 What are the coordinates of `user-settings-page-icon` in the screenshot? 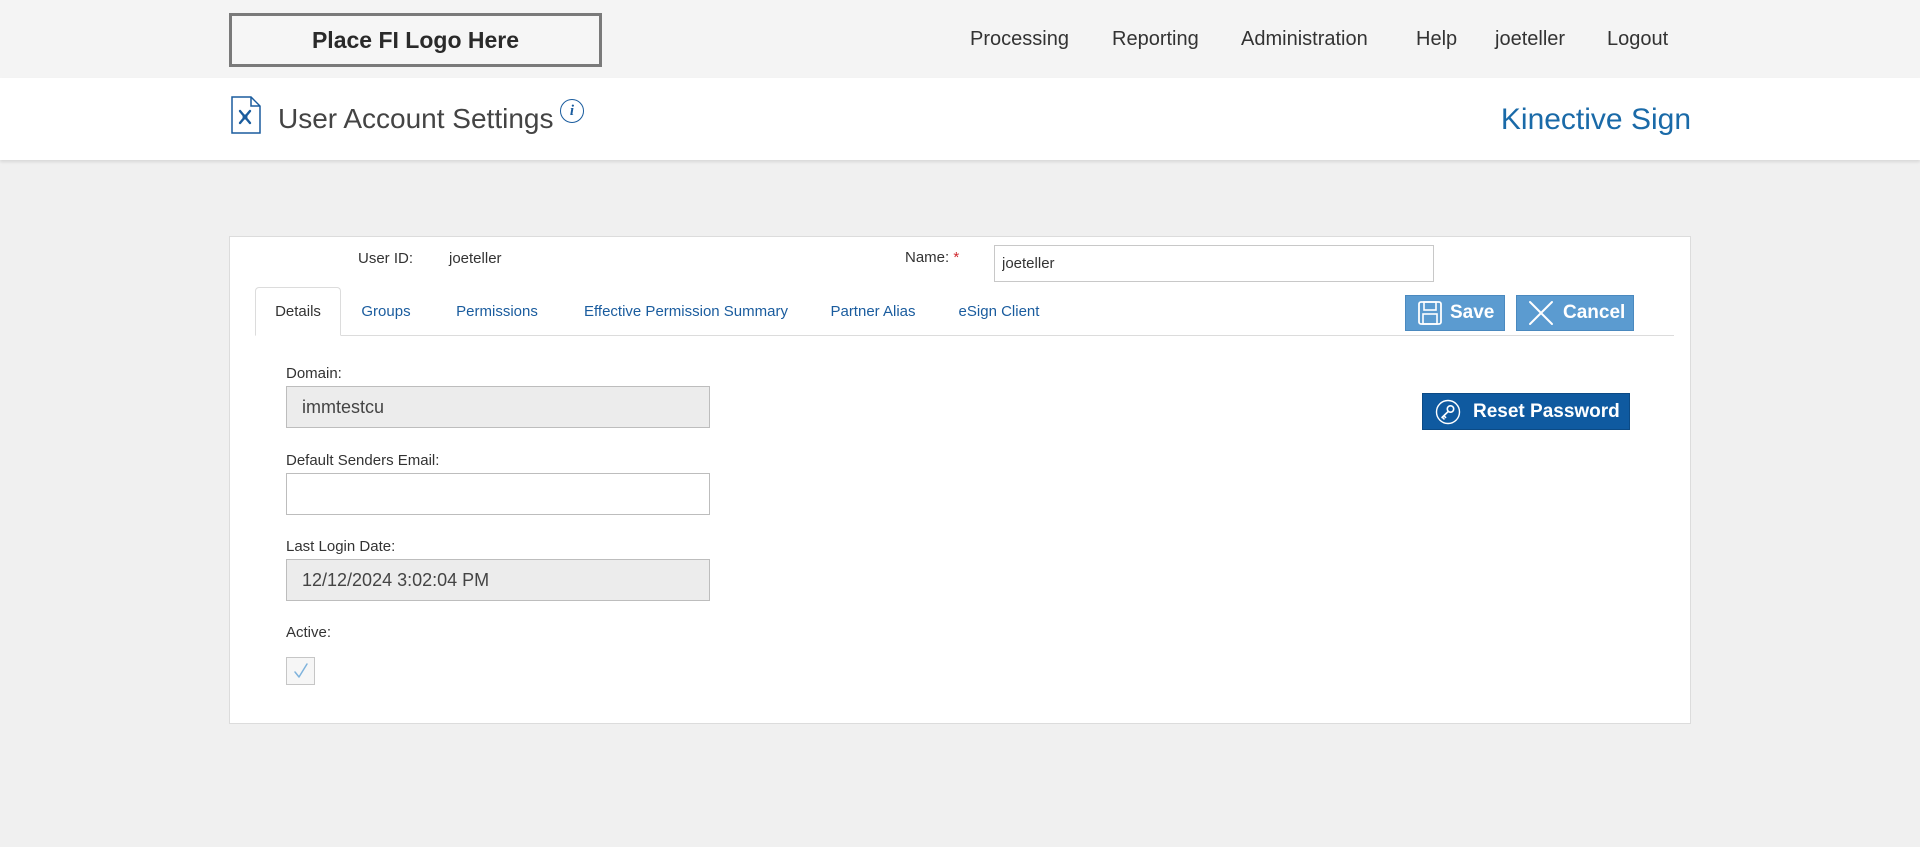 It's located at (246, 115).